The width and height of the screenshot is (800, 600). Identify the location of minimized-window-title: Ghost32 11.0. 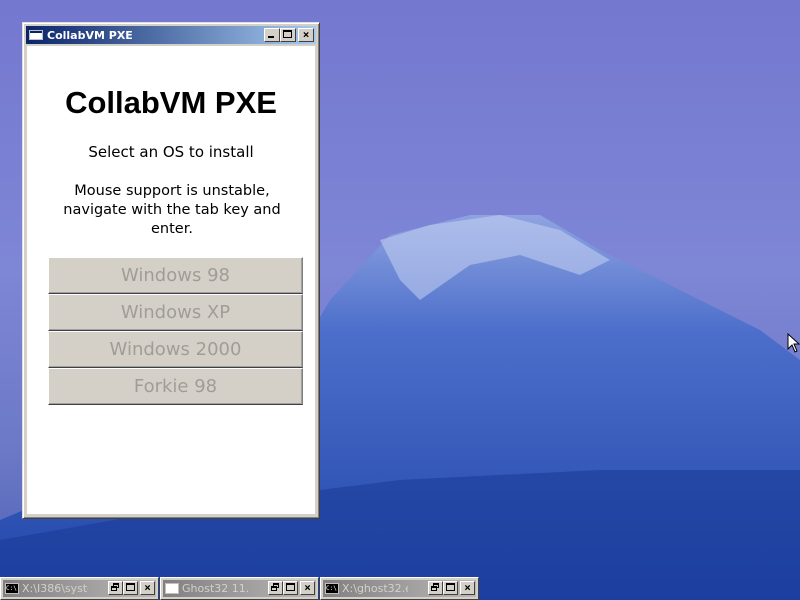
(215, 588).